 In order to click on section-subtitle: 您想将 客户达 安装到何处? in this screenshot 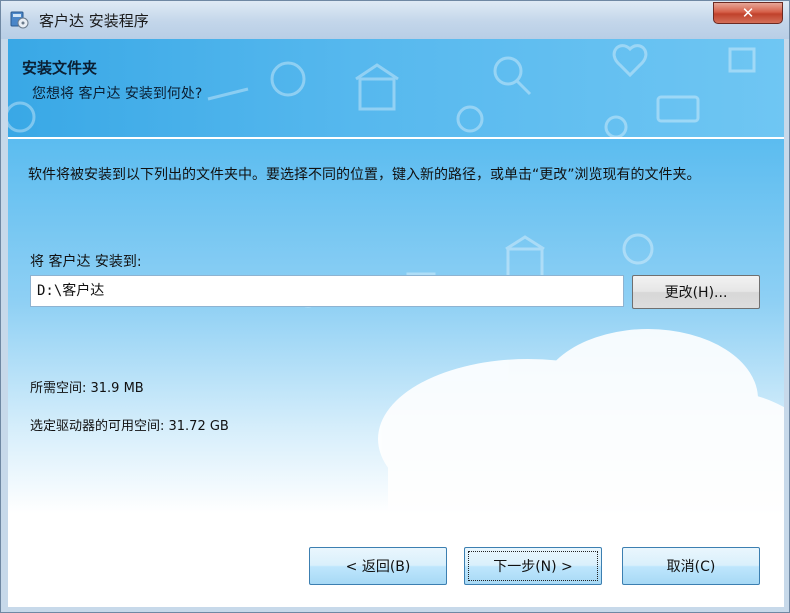, I will do `click(117, 94)`.